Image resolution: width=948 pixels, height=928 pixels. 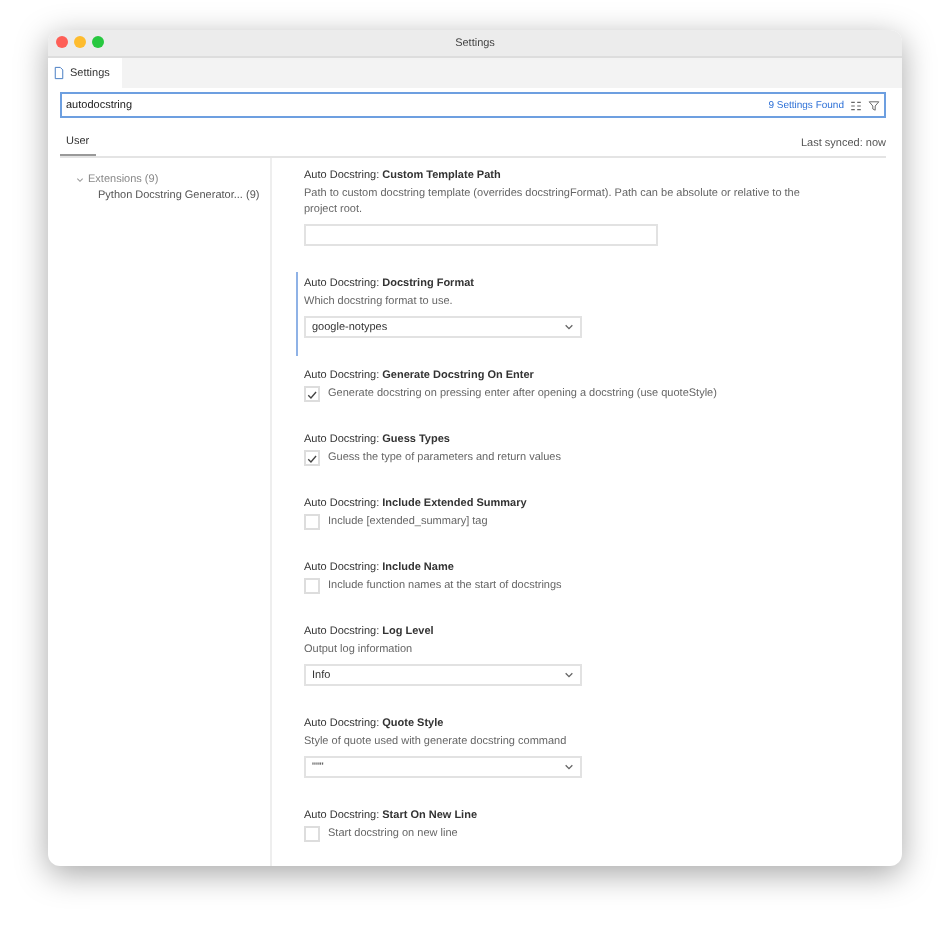 What do you see at coordinates (856, 105) in the screenshot?
I see `list-filter-icon` at bounding box center [856, 105].